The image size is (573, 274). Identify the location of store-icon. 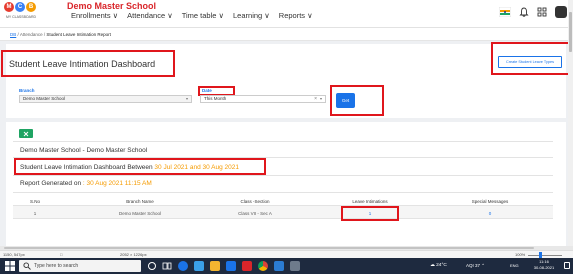
(199, 266).